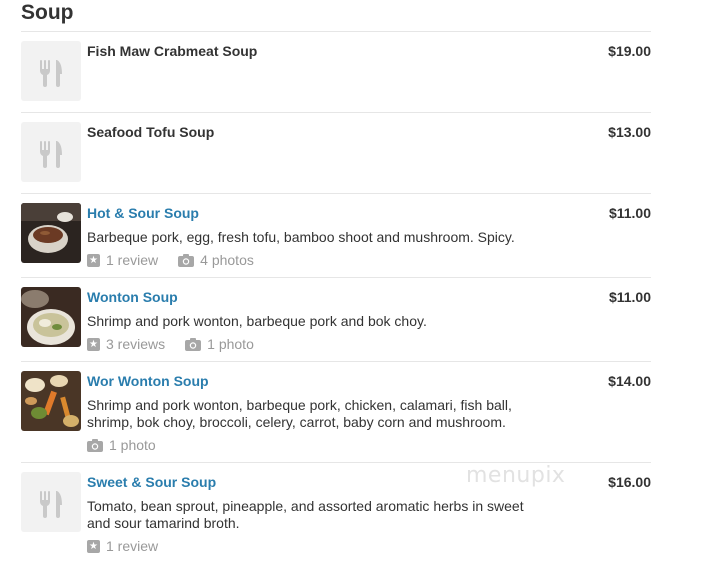 Image resolution: width=701 pixels, height=562 pixels. What do you see at coordinates (132, 297) in the screenshot?
I see `item-name-link: Wonton Soup` at bounding box center [132, 297].